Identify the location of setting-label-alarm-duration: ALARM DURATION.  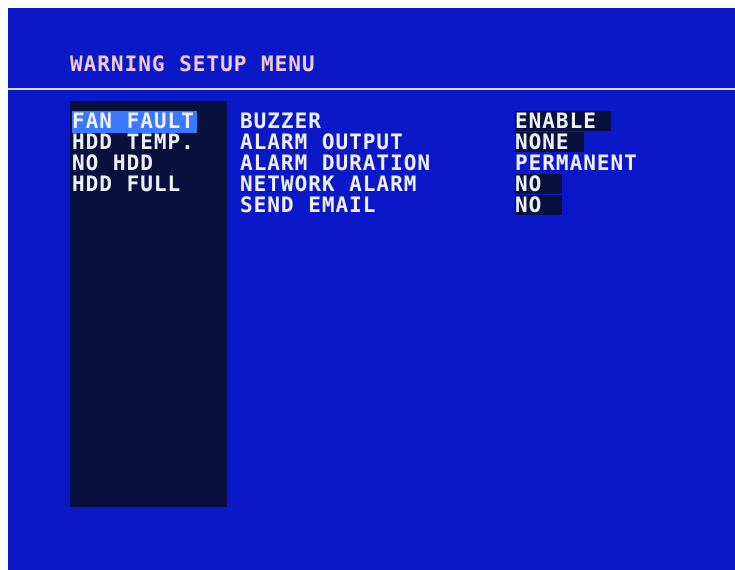
(336, 163).